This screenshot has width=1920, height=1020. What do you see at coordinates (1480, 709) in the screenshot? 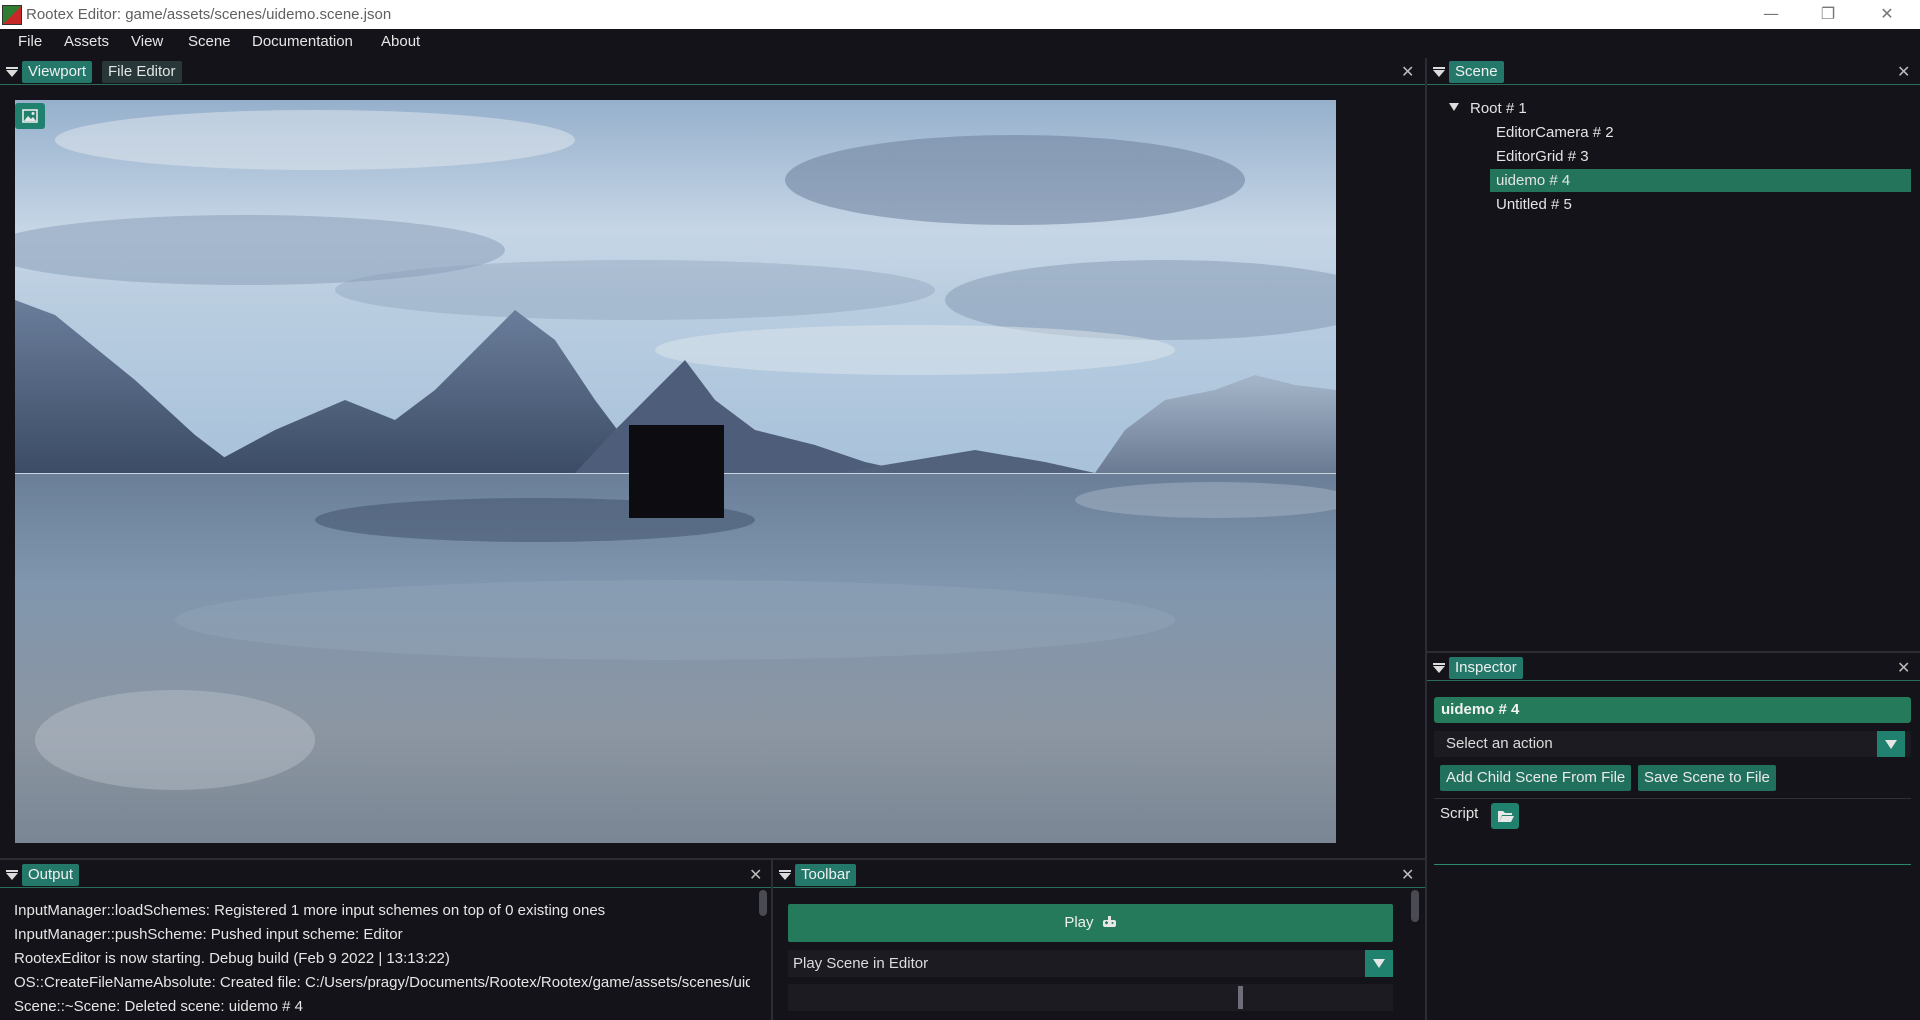
I see `inspector-entity-name: uidemo # 4` at bounding box center [1480, 709].